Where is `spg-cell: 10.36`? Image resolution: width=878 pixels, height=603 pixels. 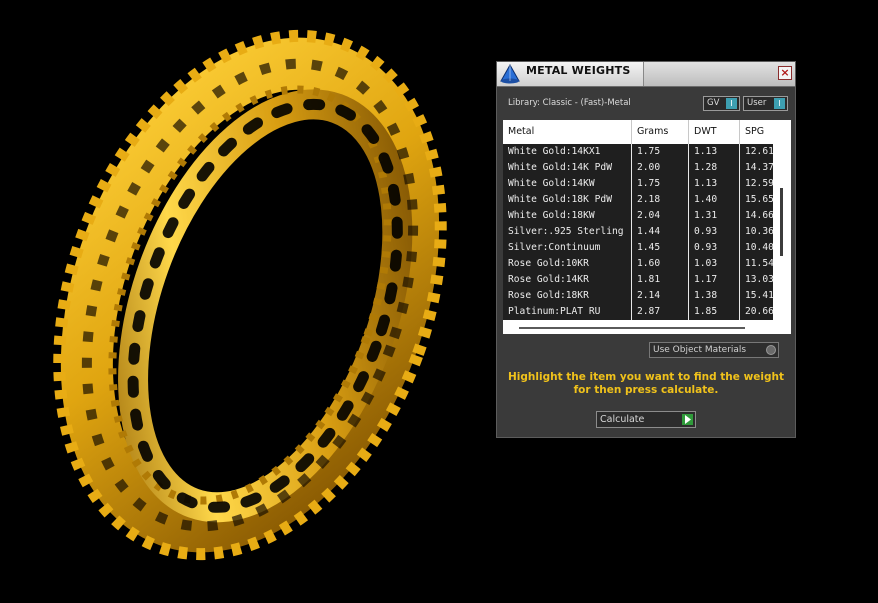
spg-cell: 10.36 is located at coordinates (759, 231).